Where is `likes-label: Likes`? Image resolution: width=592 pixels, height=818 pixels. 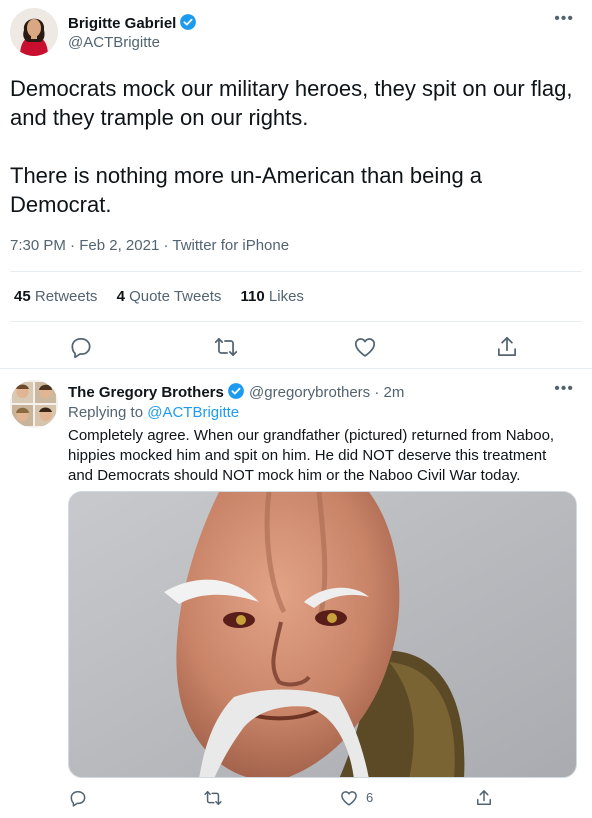 likes-label: Likes is located at coordinates (286, 296).